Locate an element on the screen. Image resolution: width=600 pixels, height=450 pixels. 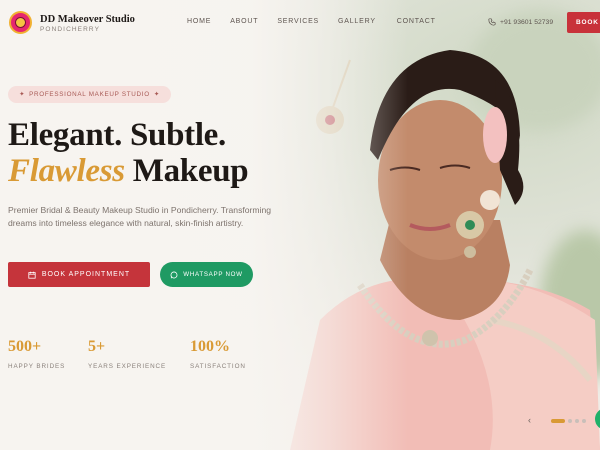
nav-link-gallery: GALLERY is located at coordinates (357, 21).